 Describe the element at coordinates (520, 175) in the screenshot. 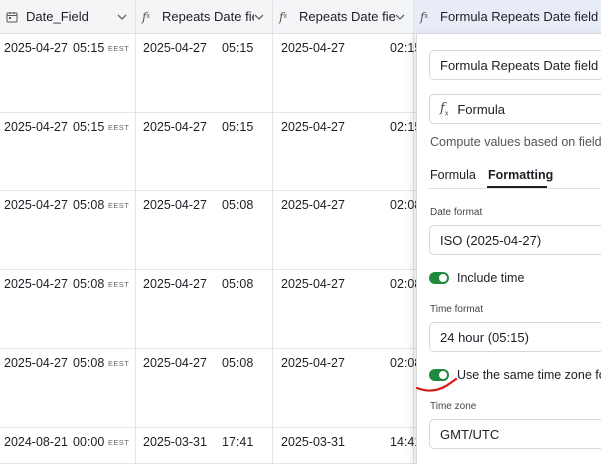

I see `tab-formatting: Formatting` at that location.